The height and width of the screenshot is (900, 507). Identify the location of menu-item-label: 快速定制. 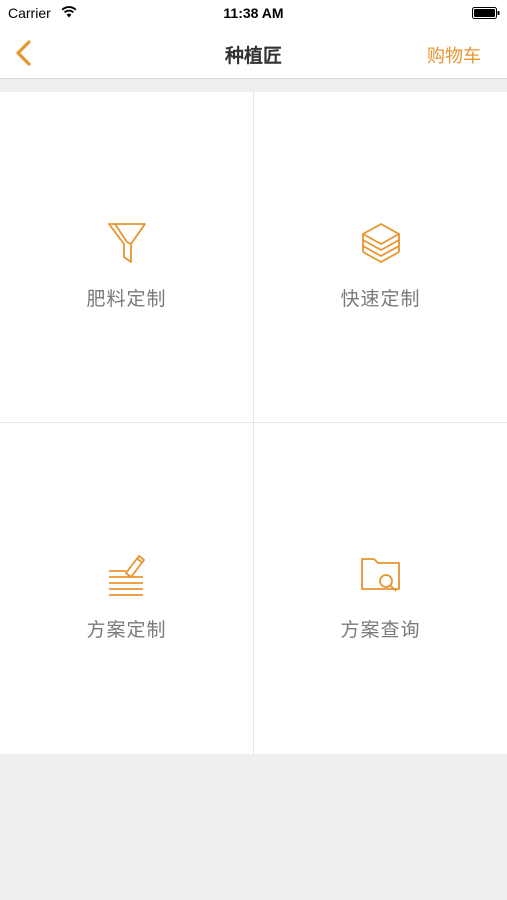
(380, 299).